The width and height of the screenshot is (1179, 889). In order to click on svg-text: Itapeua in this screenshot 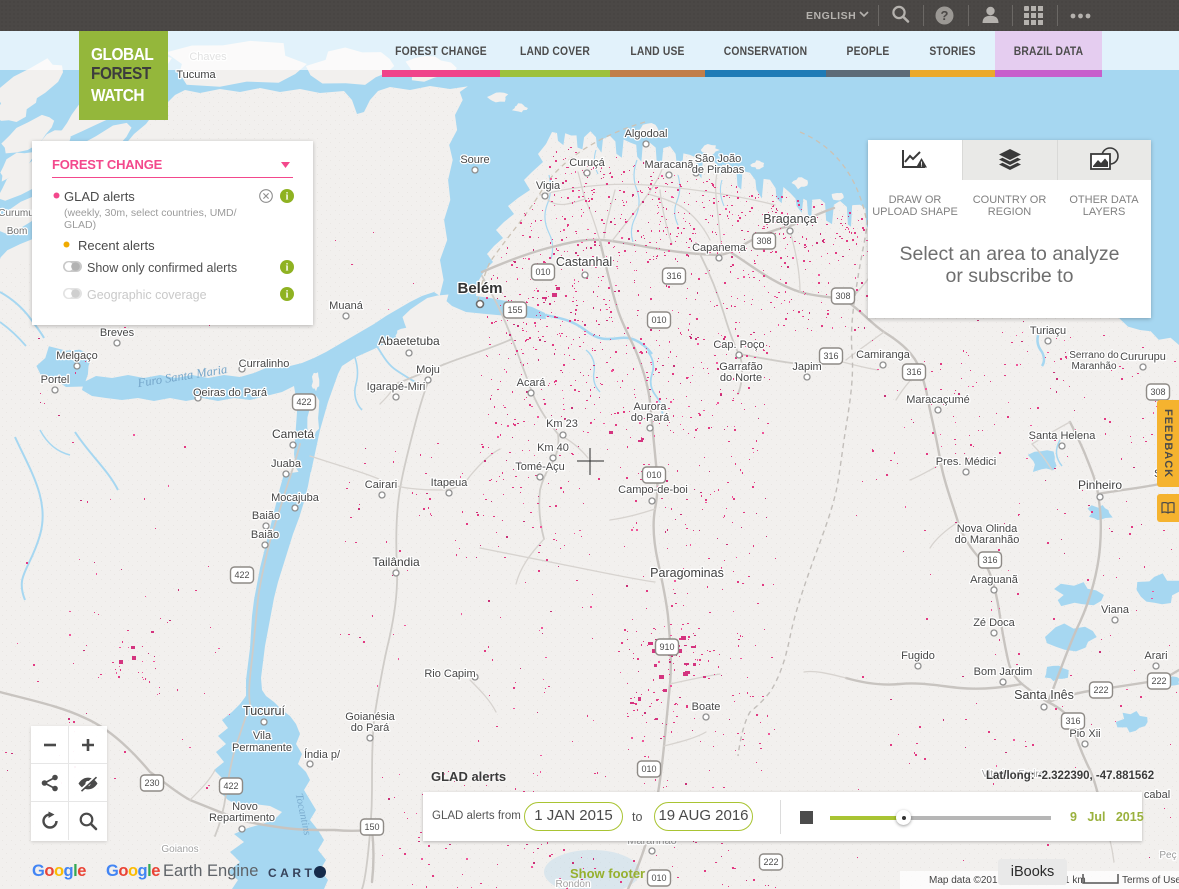, I will do `click(450, 483)`.